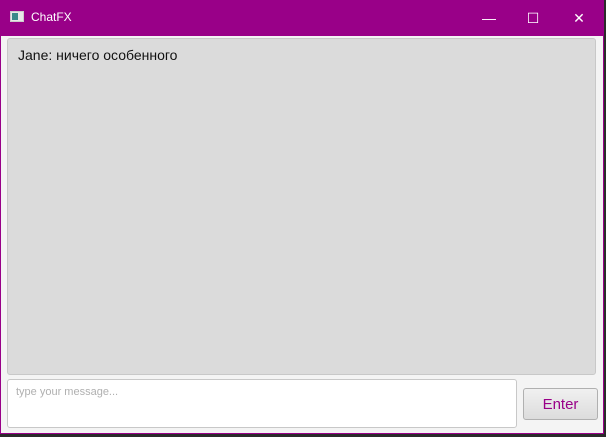  What do you see at coordinates (51, 17) in the screenshot?
I see `window-title: ChatFX` at bounding box center [51, 17].